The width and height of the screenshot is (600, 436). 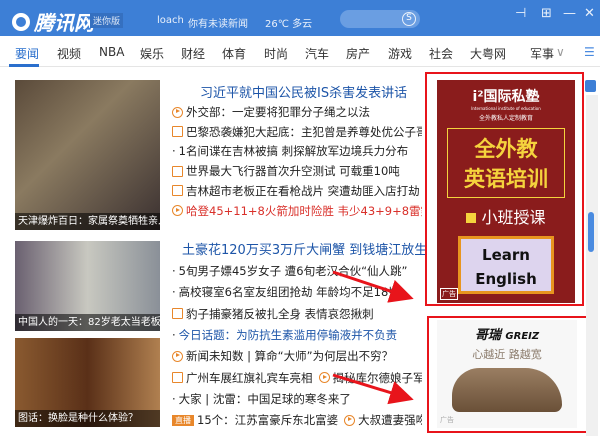 I want to click on shield-icon, so click(x=590, y=86).